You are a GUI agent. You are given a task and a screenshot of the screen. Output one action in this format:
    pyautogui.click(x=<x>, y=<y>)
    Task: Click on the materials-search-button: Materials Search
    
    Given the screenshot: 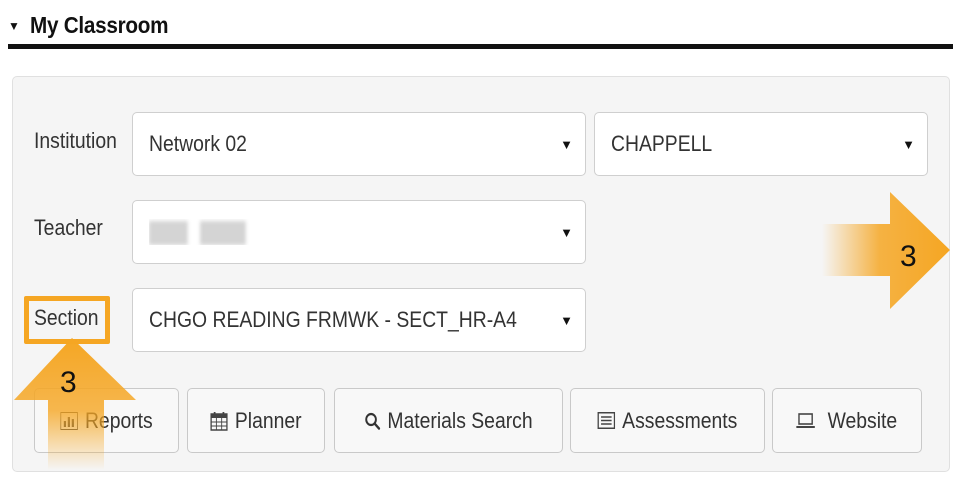 What is the action you would take?
    pyautogui.click(x=448, y=420)
    